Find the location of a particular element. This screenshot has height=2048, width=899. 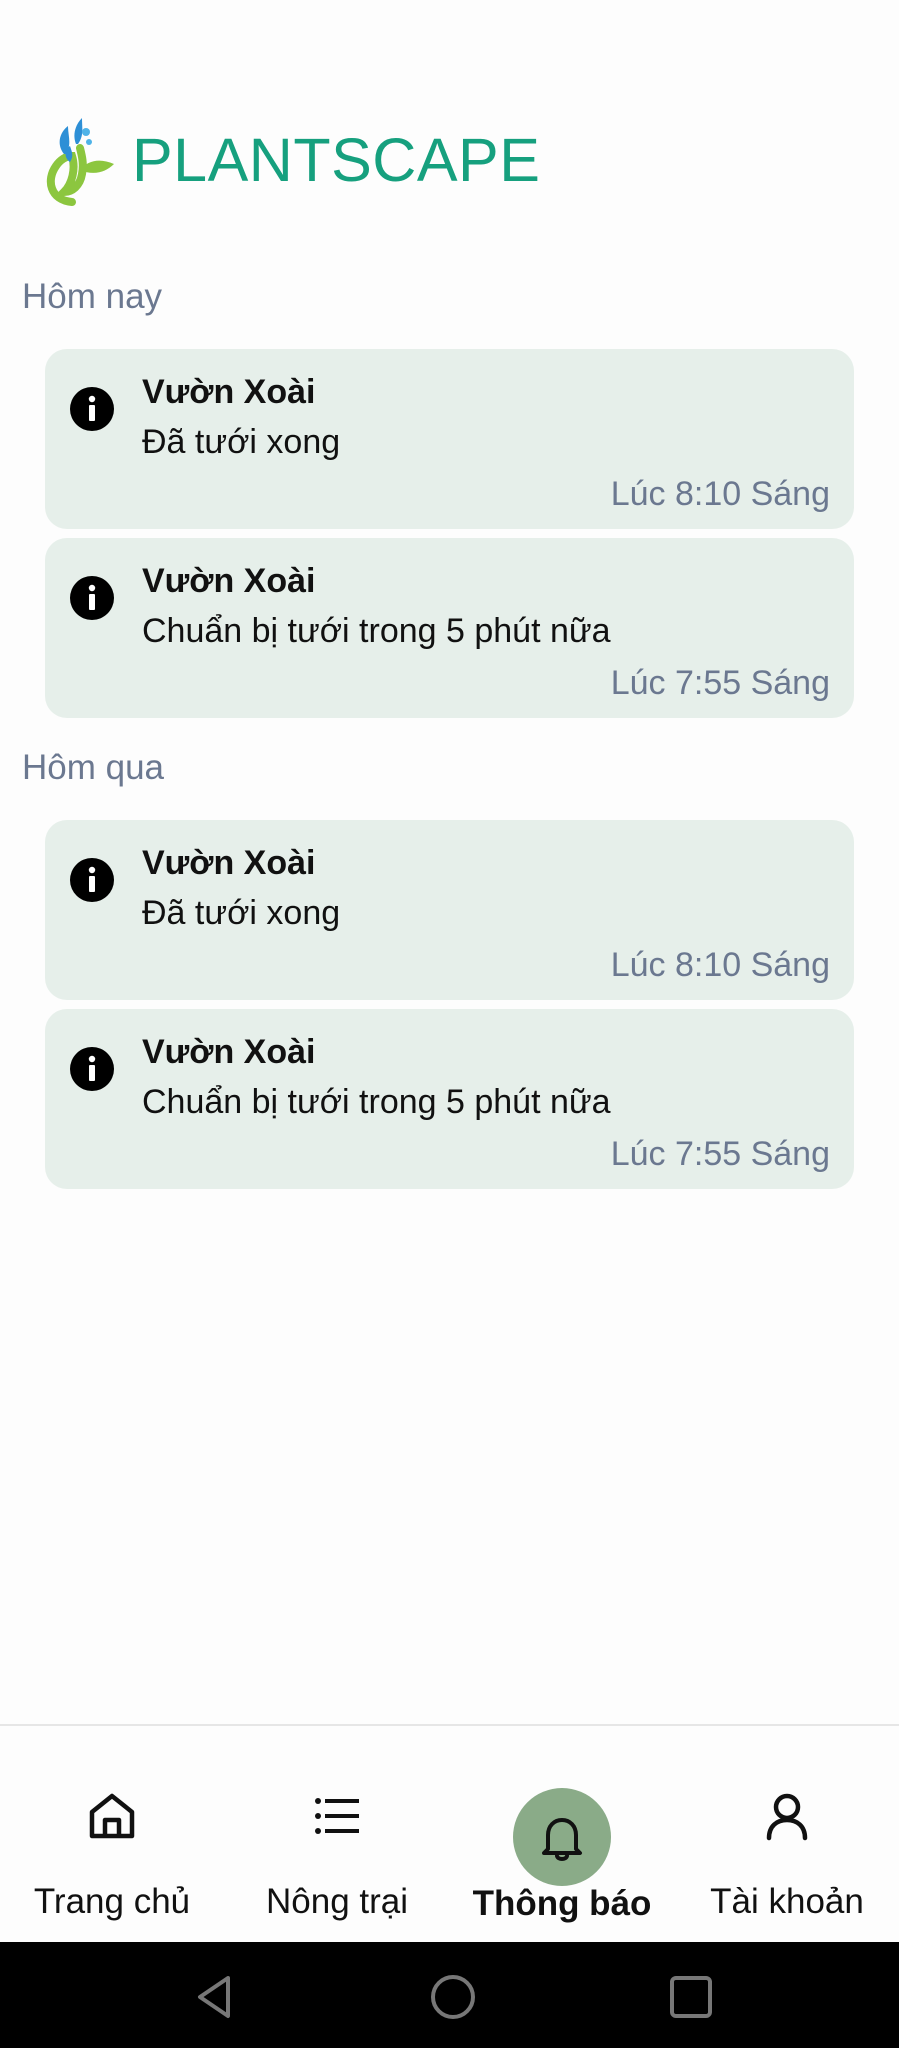

logo-text: PLANTSCAPE is located at coordinates (336, 160).